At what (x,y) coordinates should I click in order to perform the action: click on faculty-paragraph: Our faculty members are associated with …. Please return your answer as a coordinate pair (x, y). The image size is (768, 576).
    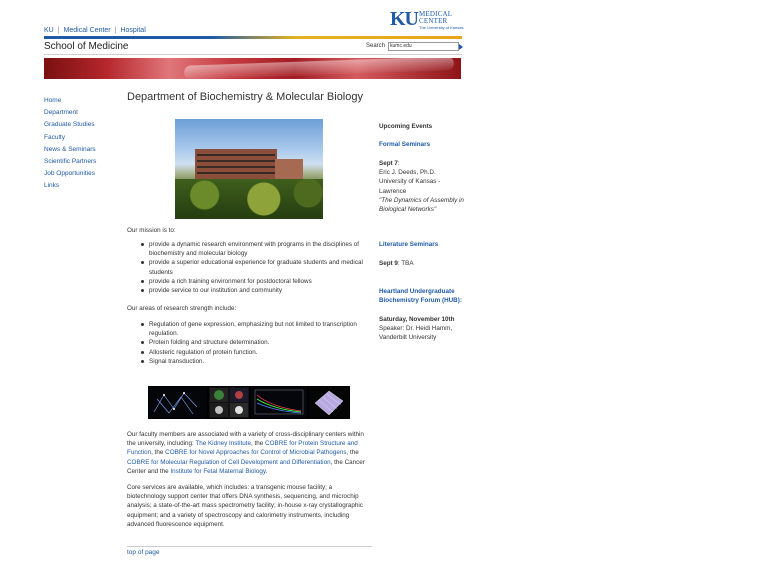
    Looking at the image, I should click on (246, 453).